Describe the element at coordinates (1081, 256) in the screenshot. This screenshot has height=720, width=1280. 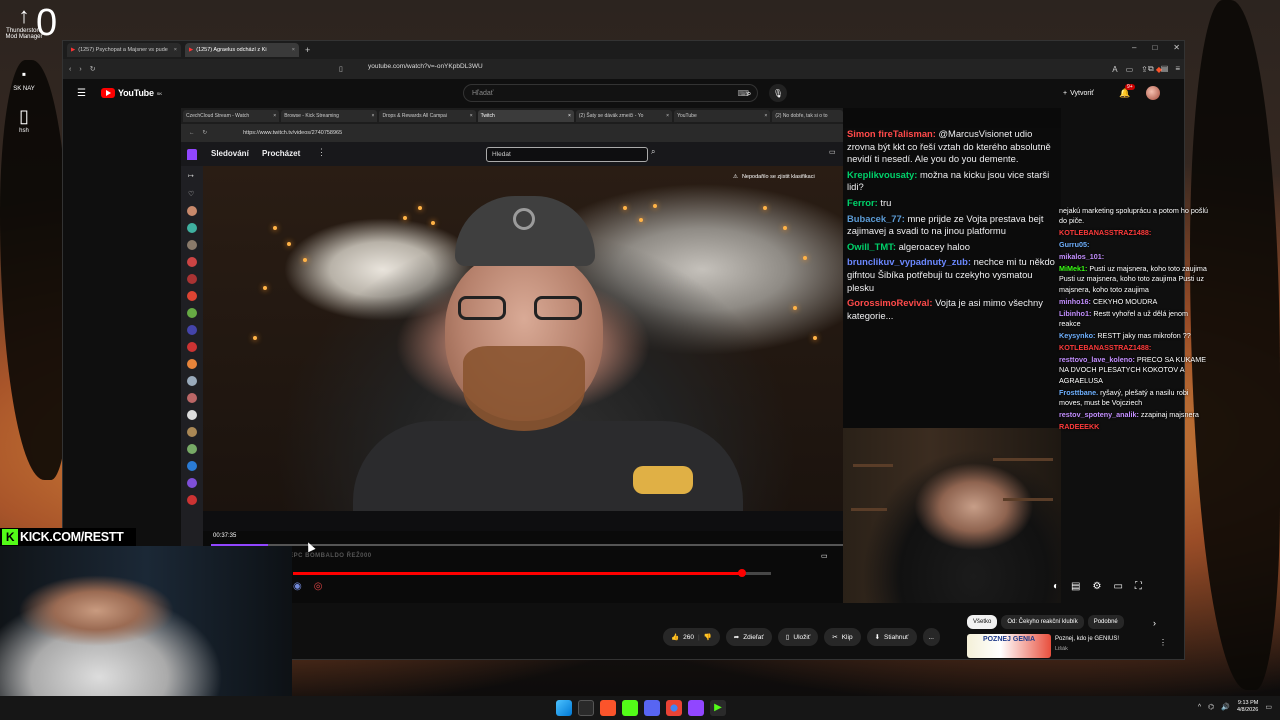
I see `chat-username: mikalos_101:` at that location.